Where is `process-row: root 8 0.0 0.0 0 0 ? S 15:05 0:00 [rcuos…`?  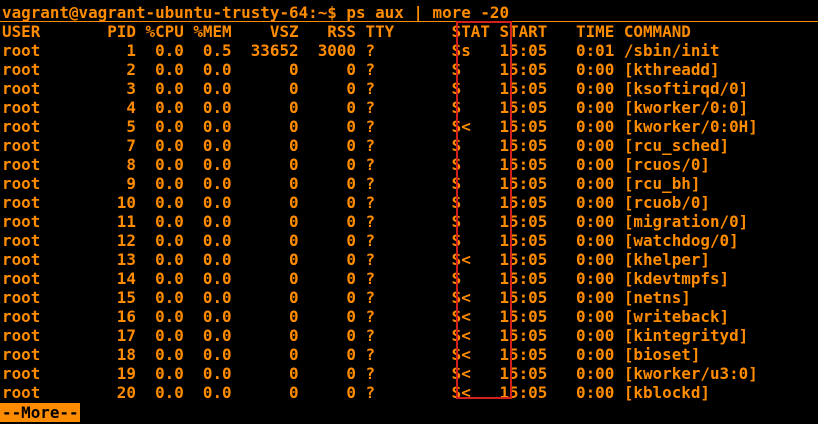
process-row: root 8 0.0 0.0 0 0 ? S 15:05 0:00 [rcuos… is located at coordinates (356, 164).